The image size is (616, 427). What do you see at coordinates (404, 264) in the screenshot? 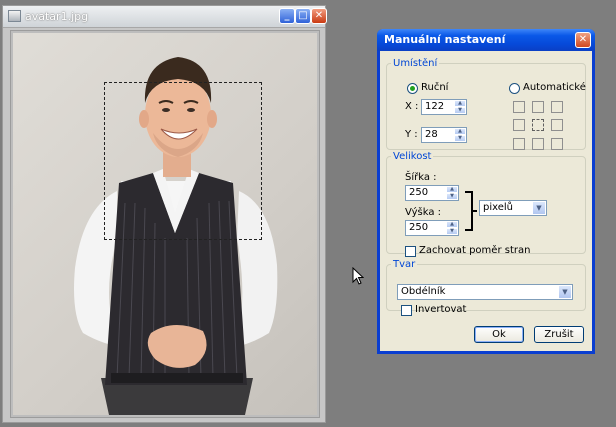
I see `shape-legend: Tvar` at bounding box center [404, 264].